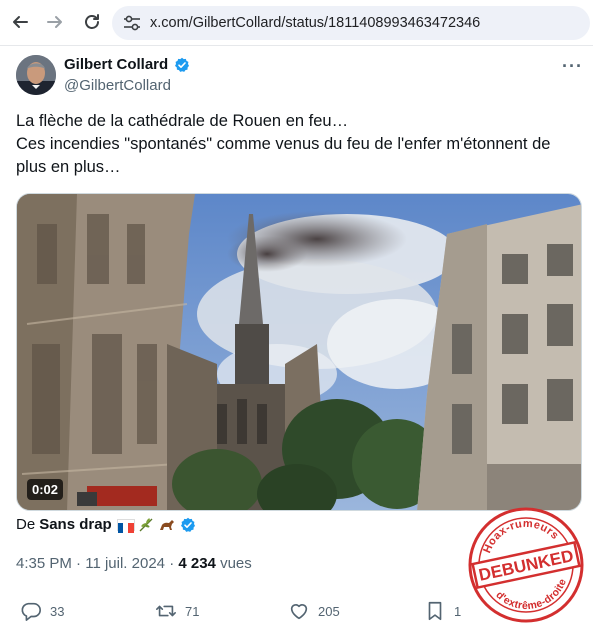 This screenshot has width=593, height=637. Describe the element at coordinates (44, 563) in the screenshot. I see `tweet-time: 4:35 PM` at that location.